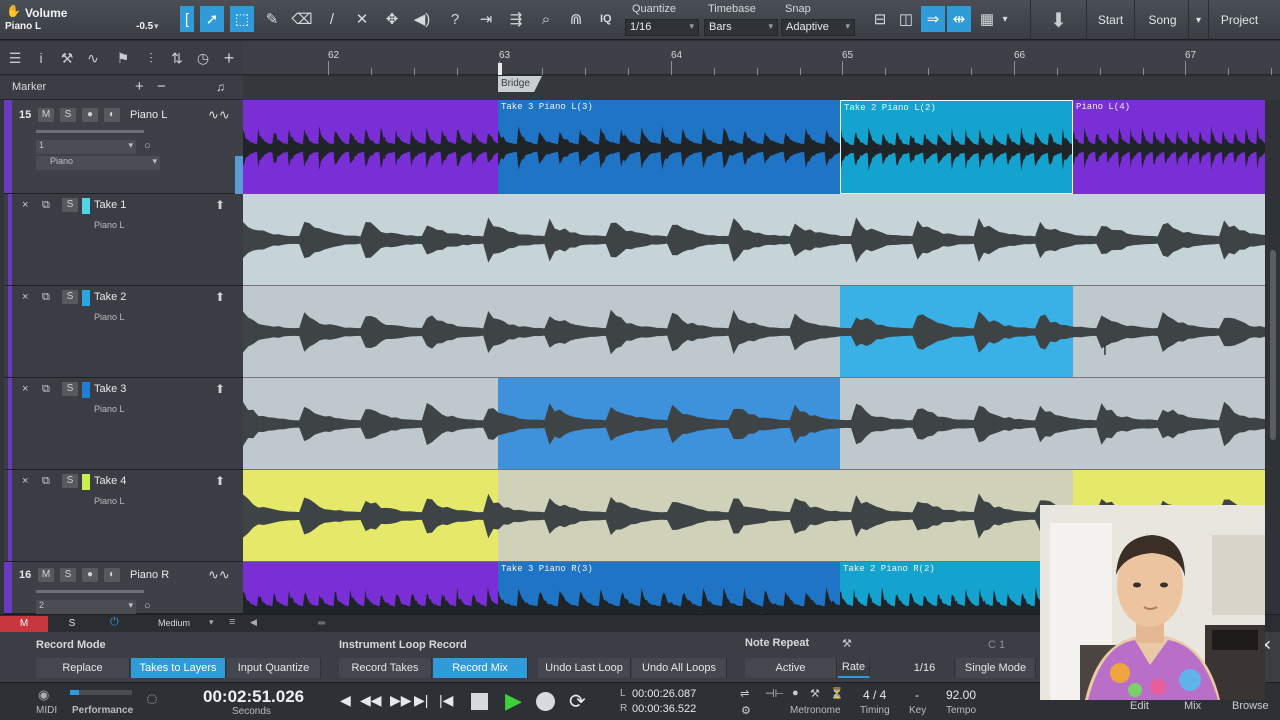 Image resolution: width=1280 pixels, height=720 pixels. What do you see at coordinates (370, 588) in the screenshot?
I see `clip-segment` at bounding box center [370, 588].